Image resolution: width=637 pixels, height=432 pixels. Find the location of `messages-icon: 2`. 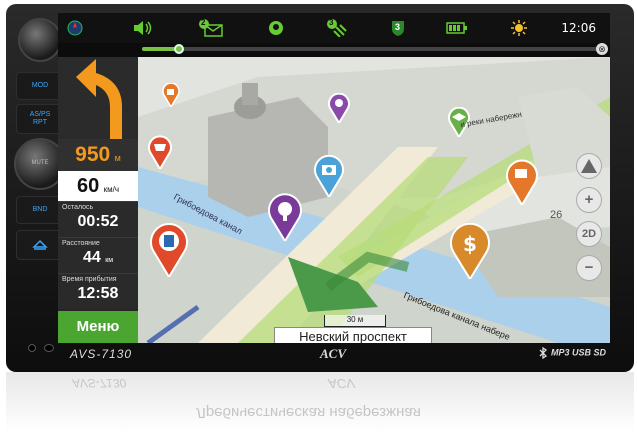

messages-icon: 2 is located at coordinates (211, 27).